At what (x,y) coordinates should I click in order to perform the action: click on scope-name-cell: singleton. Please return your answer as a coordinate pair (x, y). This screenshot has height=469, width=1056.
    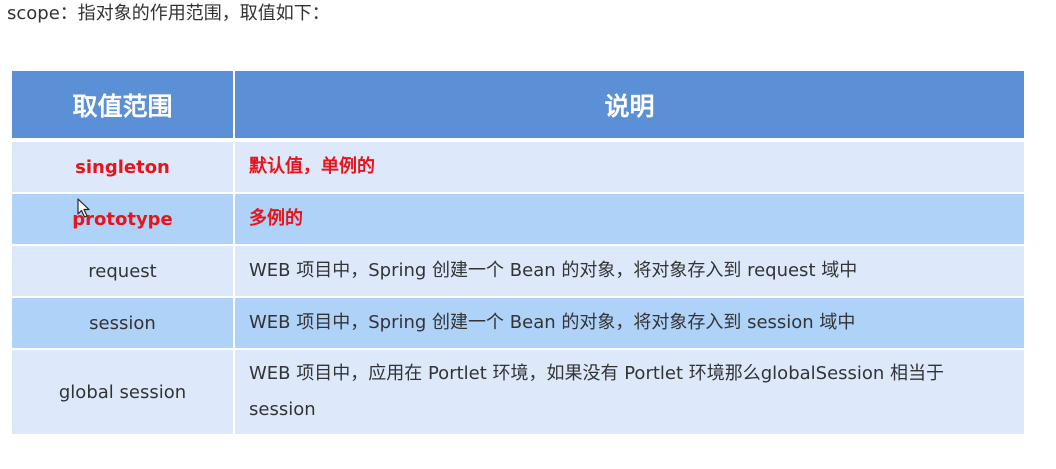
    Looking at the image, I should click on (123, 167).